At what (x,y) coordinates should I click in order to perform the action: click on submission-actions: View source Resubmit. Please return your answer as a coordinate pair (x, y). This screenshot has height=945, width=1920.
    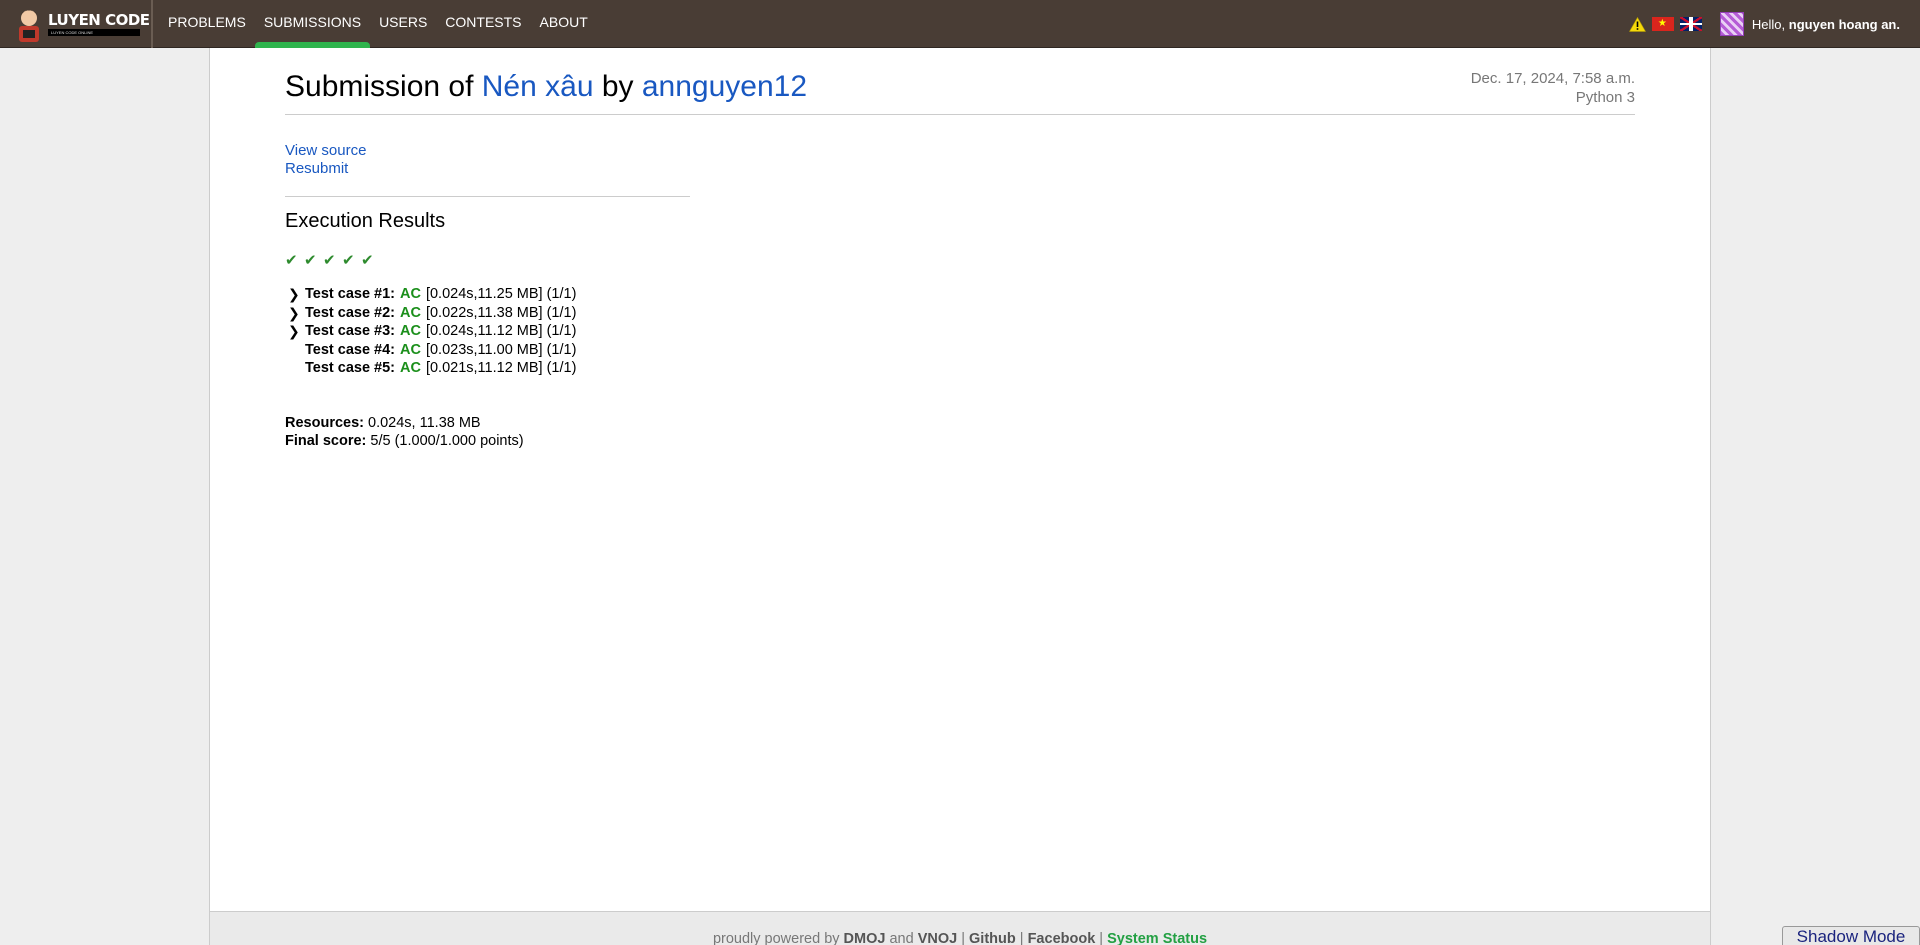
    Looking at the image, I should click on (960, 160).